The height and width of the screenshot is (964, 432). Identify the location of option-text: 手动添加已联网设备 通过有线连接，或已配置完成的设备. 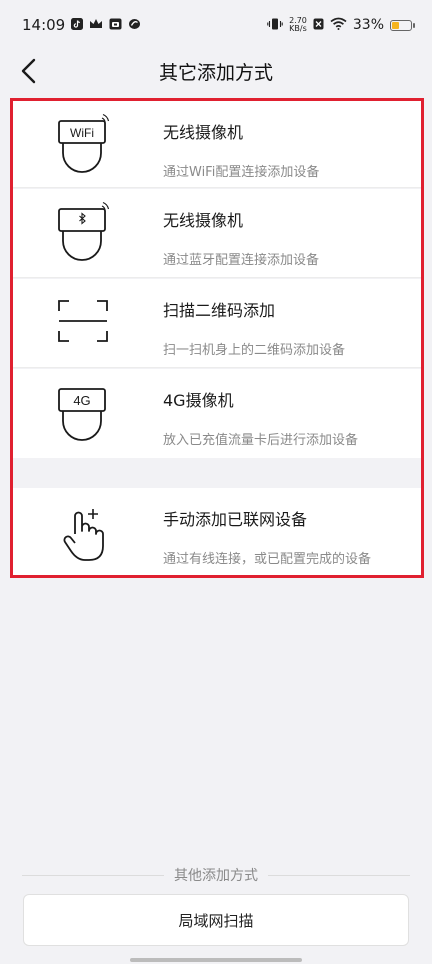
(267, 536).